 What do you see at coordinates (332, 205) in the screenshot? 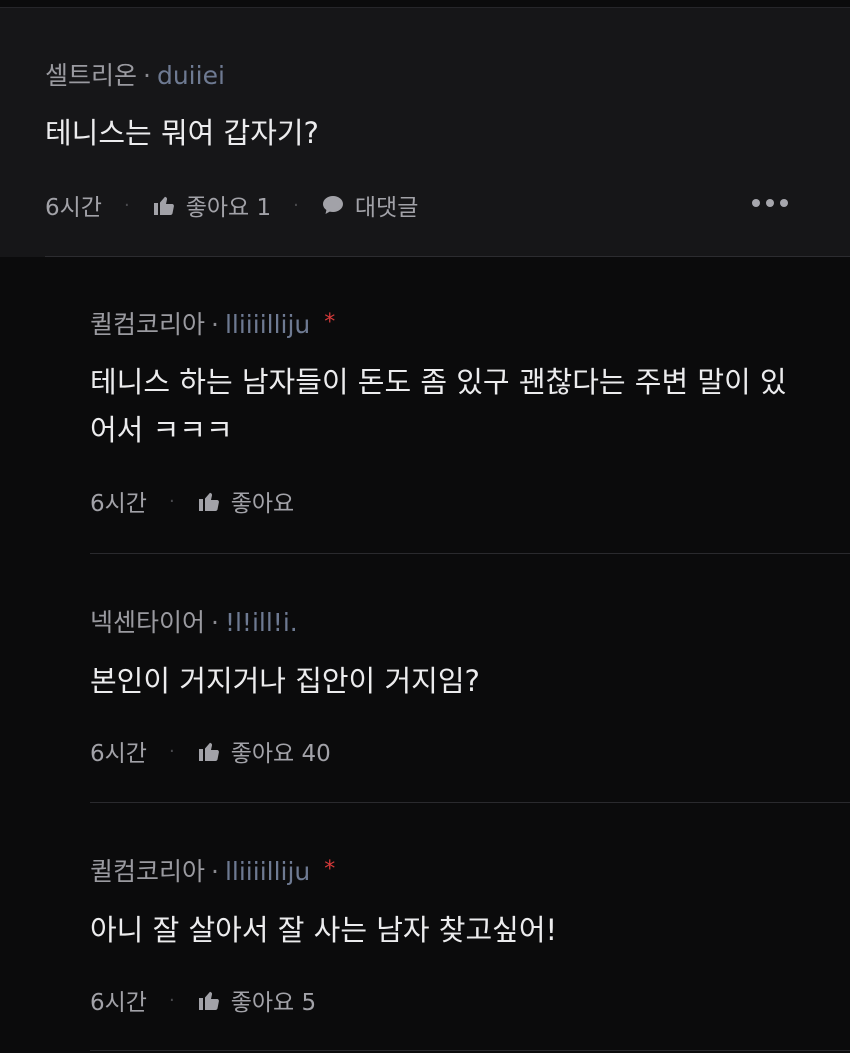
I see `speech-bubble-icon` at bounding box center [332, 205].